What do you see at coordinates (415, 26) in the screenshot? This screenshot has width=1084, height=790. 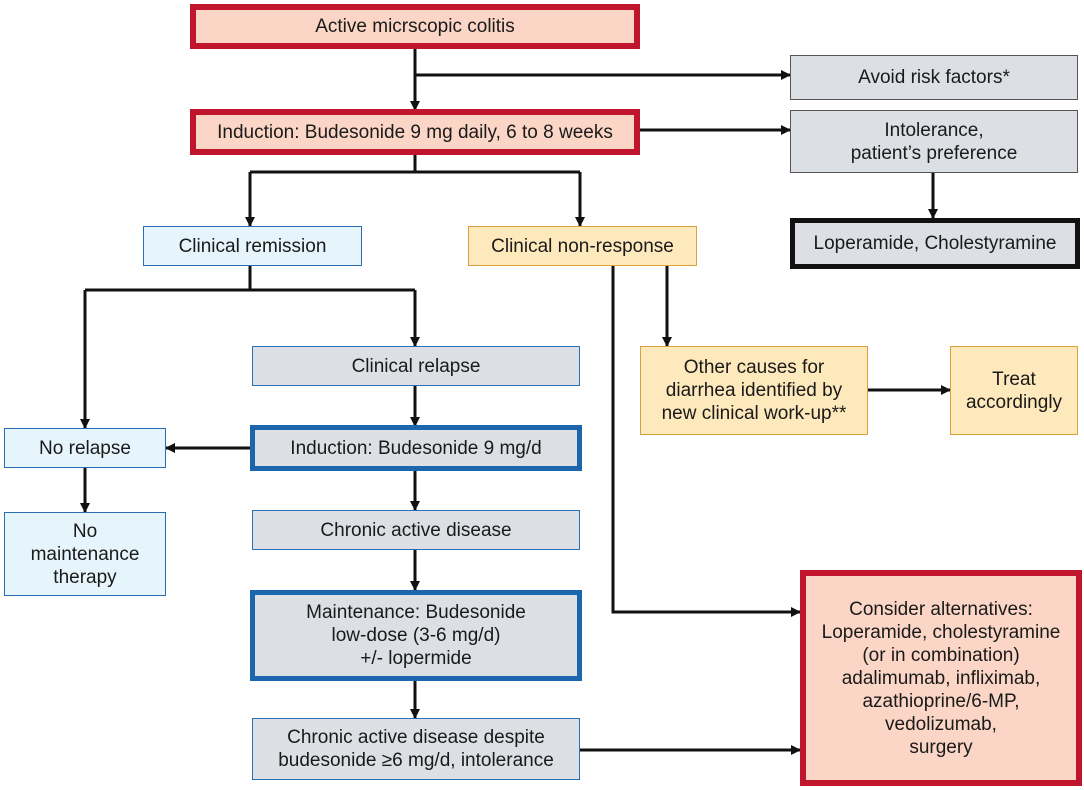 I see `node-active-colitis: Active micrscopic colitis` at bounding box center [415, 26].